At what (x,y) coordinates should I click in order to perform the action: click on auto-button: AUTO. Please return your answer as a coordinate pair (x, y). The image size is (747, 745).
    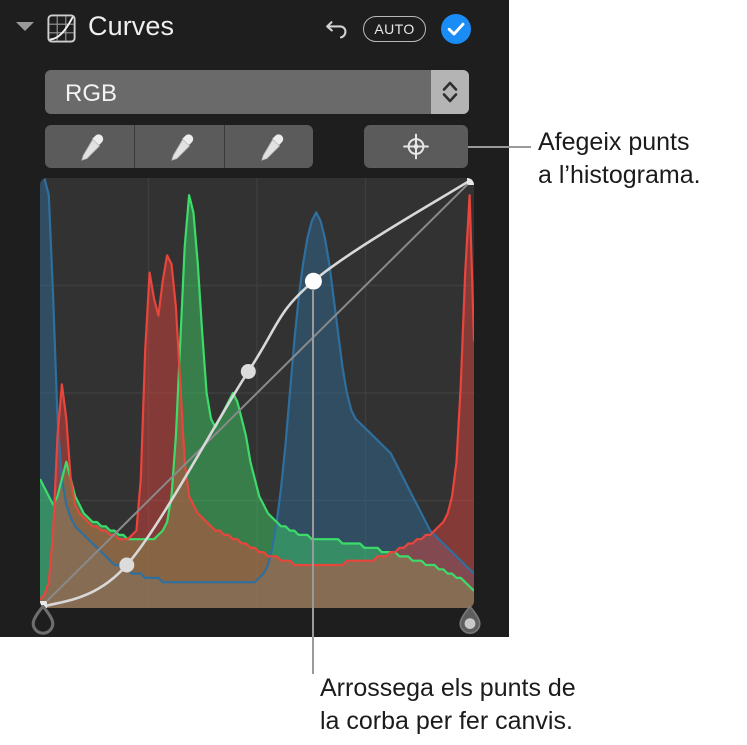
    Looking at the image, I should click on (394, 29).